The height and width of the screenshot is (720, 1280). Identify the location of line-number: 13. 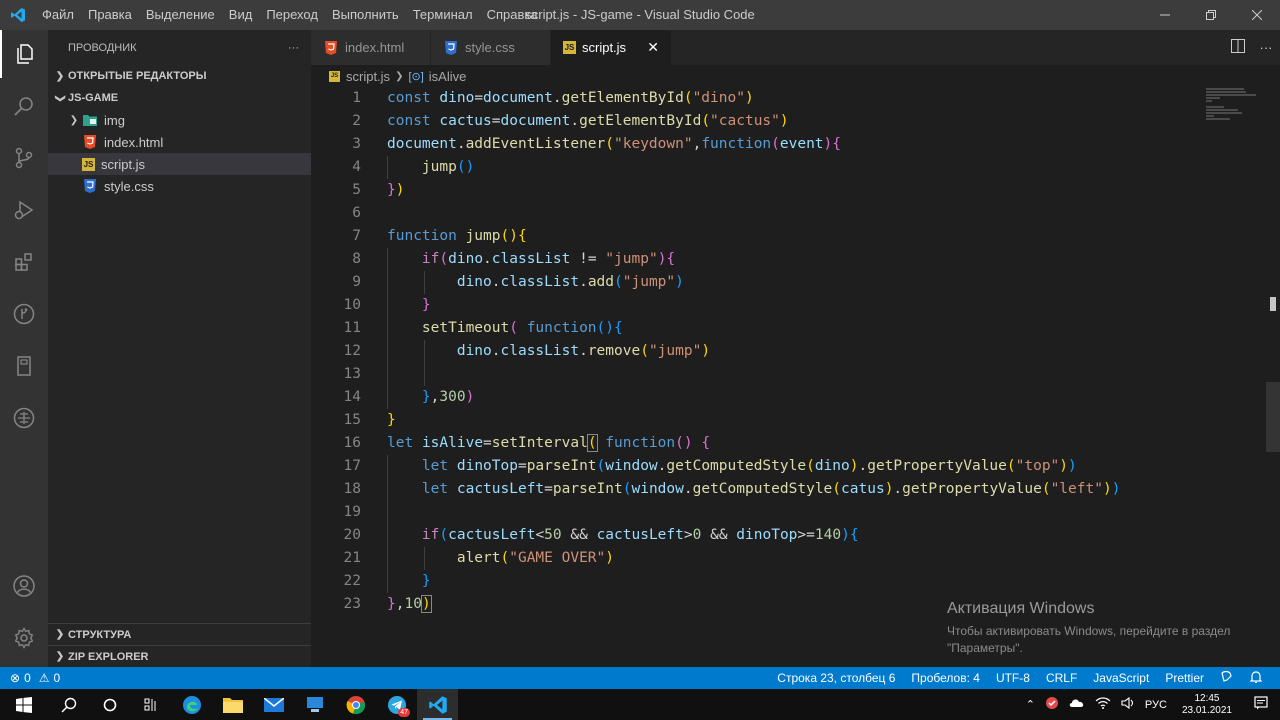
(352, 374).